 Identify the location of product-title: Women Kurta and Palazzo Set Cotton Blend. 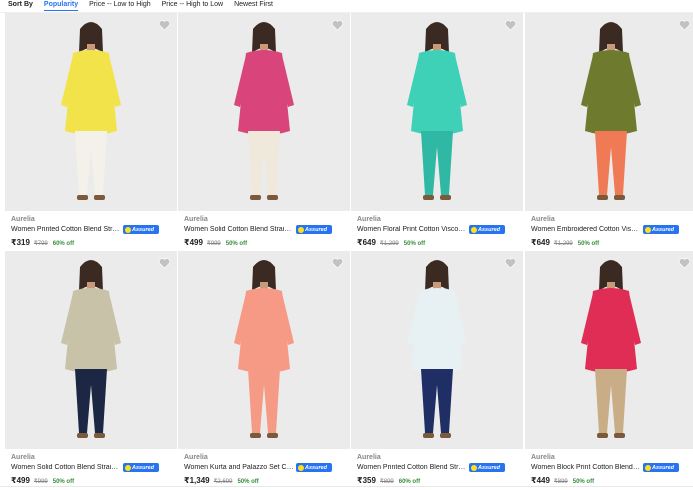
(239, 467).